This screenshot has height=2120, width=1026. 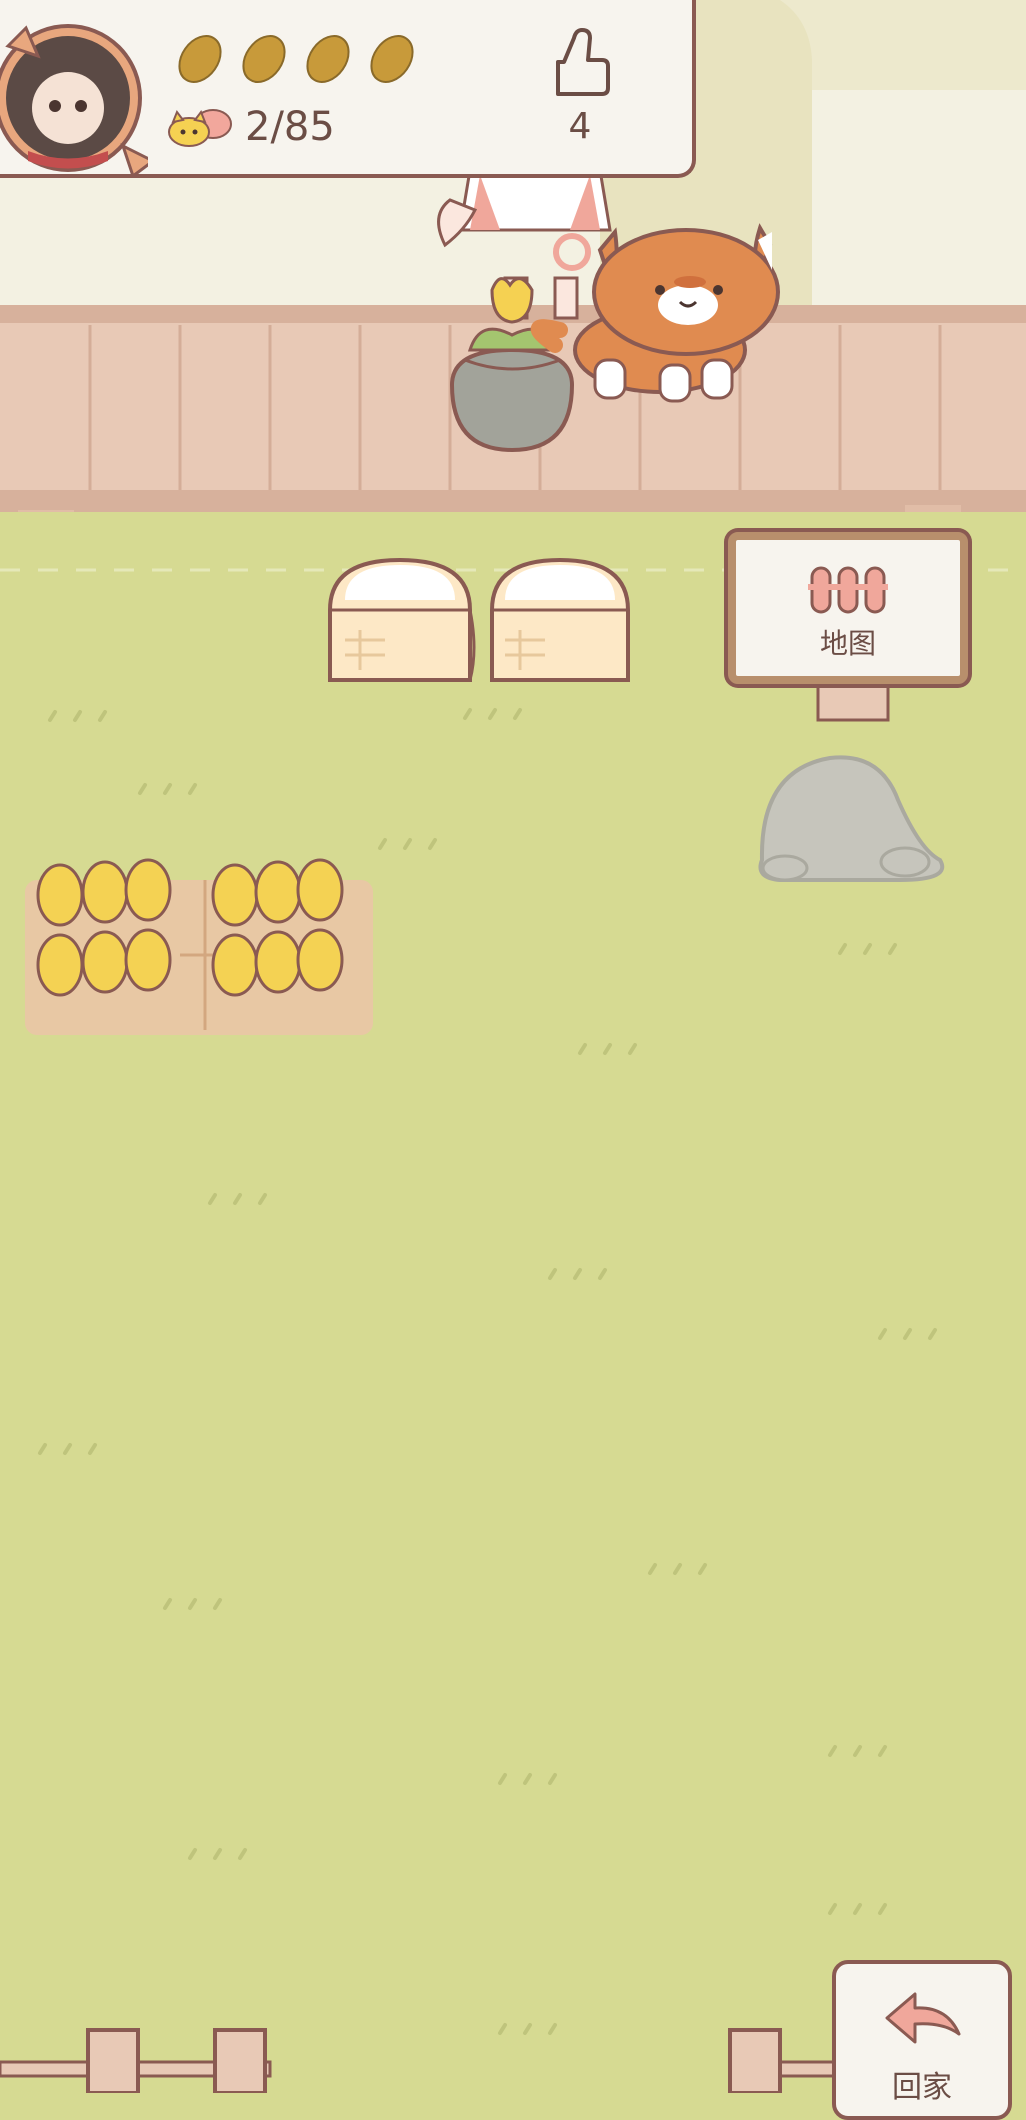 I want to click on pet-counter: 2/85, so click(x=250, y=127).